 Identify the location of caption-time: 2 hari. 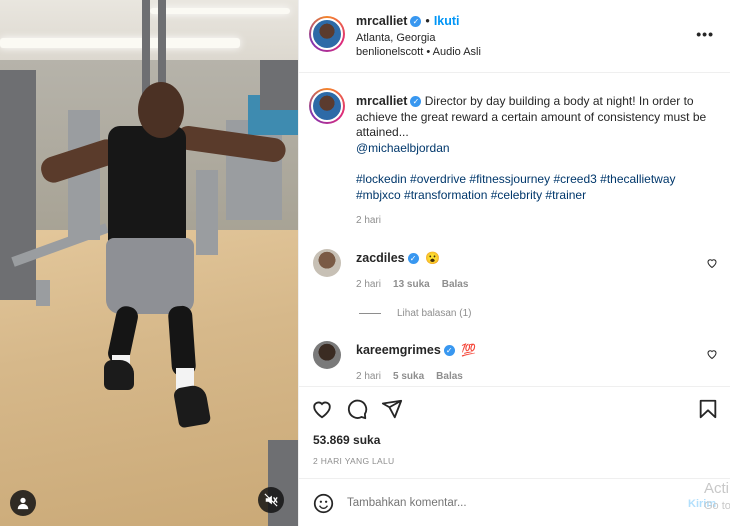
(368, 220).